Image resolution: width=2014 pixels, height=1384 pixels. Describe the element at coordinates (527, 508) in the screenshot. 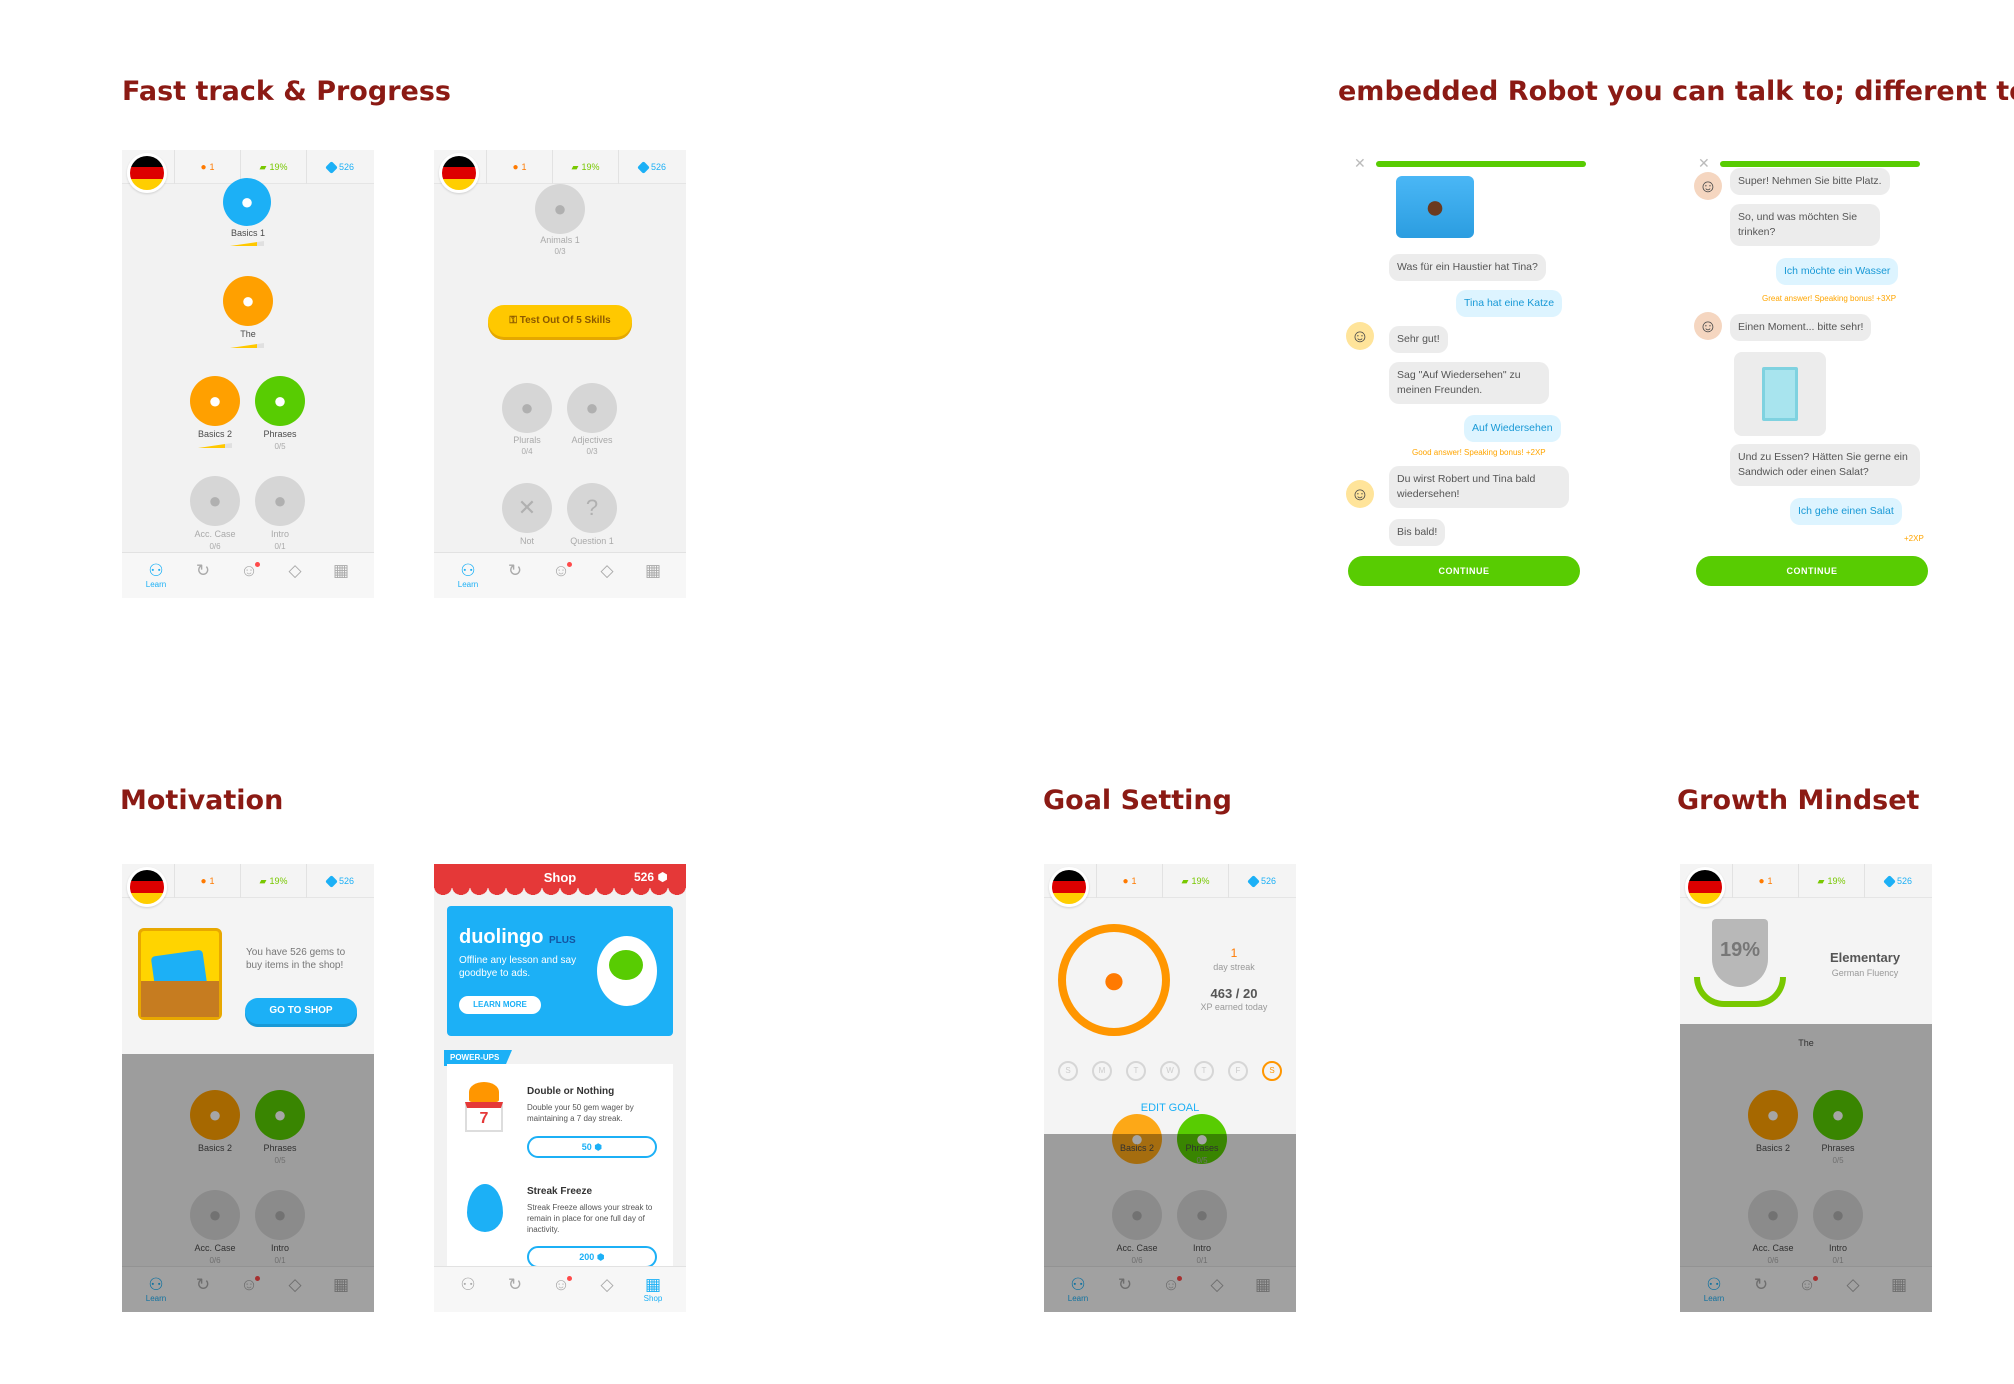

I see `skill-not: ✕` at that location.